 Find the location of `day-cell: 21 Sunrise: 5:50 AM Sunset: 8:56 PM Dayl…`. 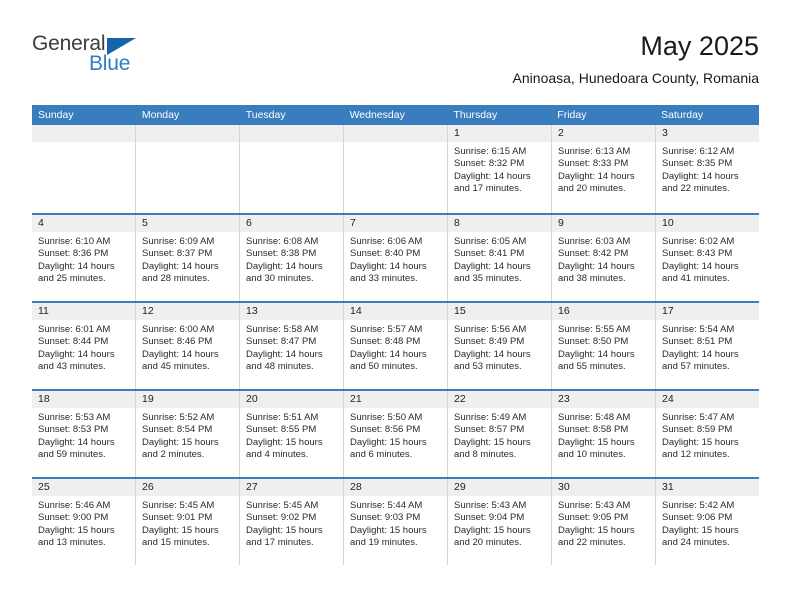

day-cell: 21 Sunrise: 5:50 AM Sunset: 8:56 PM Dayl… is located at coordinates (396, 434).